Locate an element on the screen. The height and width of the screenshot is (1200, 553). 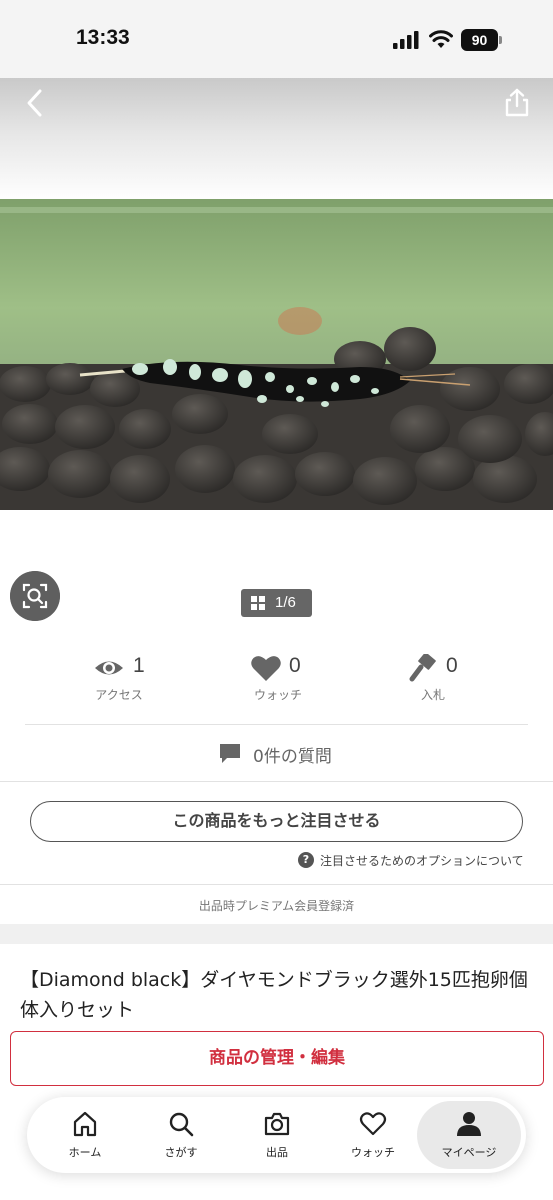
question-icon: ? is located at coordinates (306, 860).